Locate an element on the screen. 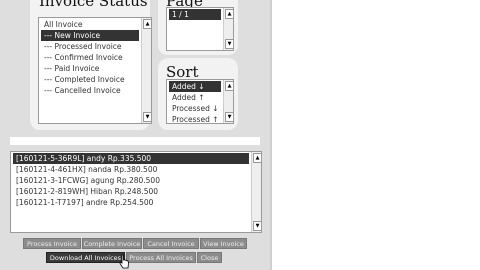 The width and height of the screenshot is (480, 270). page-listbox: ▲ ▼ 1 / 1 is located at coordinates (200, 29).